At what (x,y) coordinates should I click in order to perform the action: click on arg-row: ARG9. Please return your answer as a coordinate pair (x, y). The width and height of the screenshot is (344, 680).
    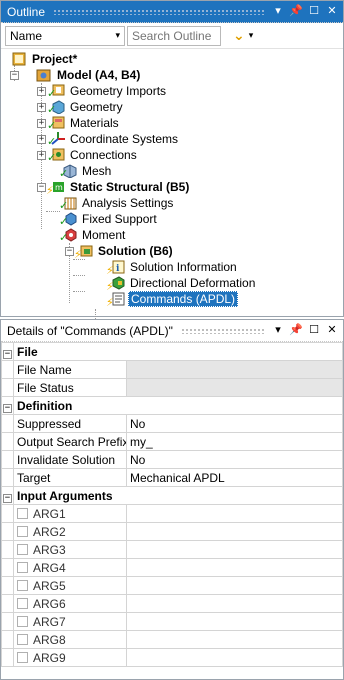
    Looking at the image, I should click on (172, 657).